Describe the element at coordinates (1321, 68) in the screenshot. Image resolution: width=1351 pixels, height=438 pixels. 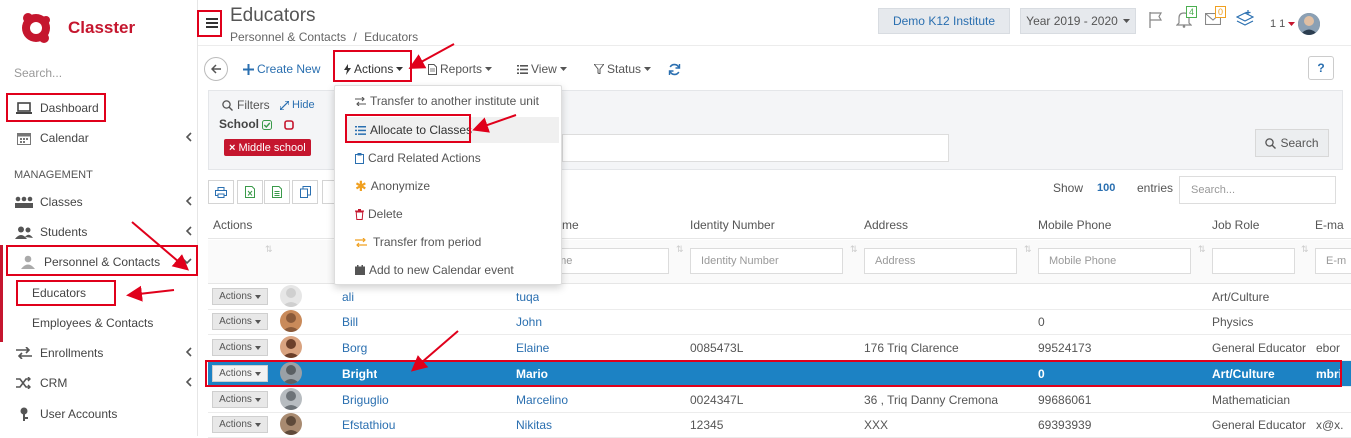
I see `help-button: ?` at that location.